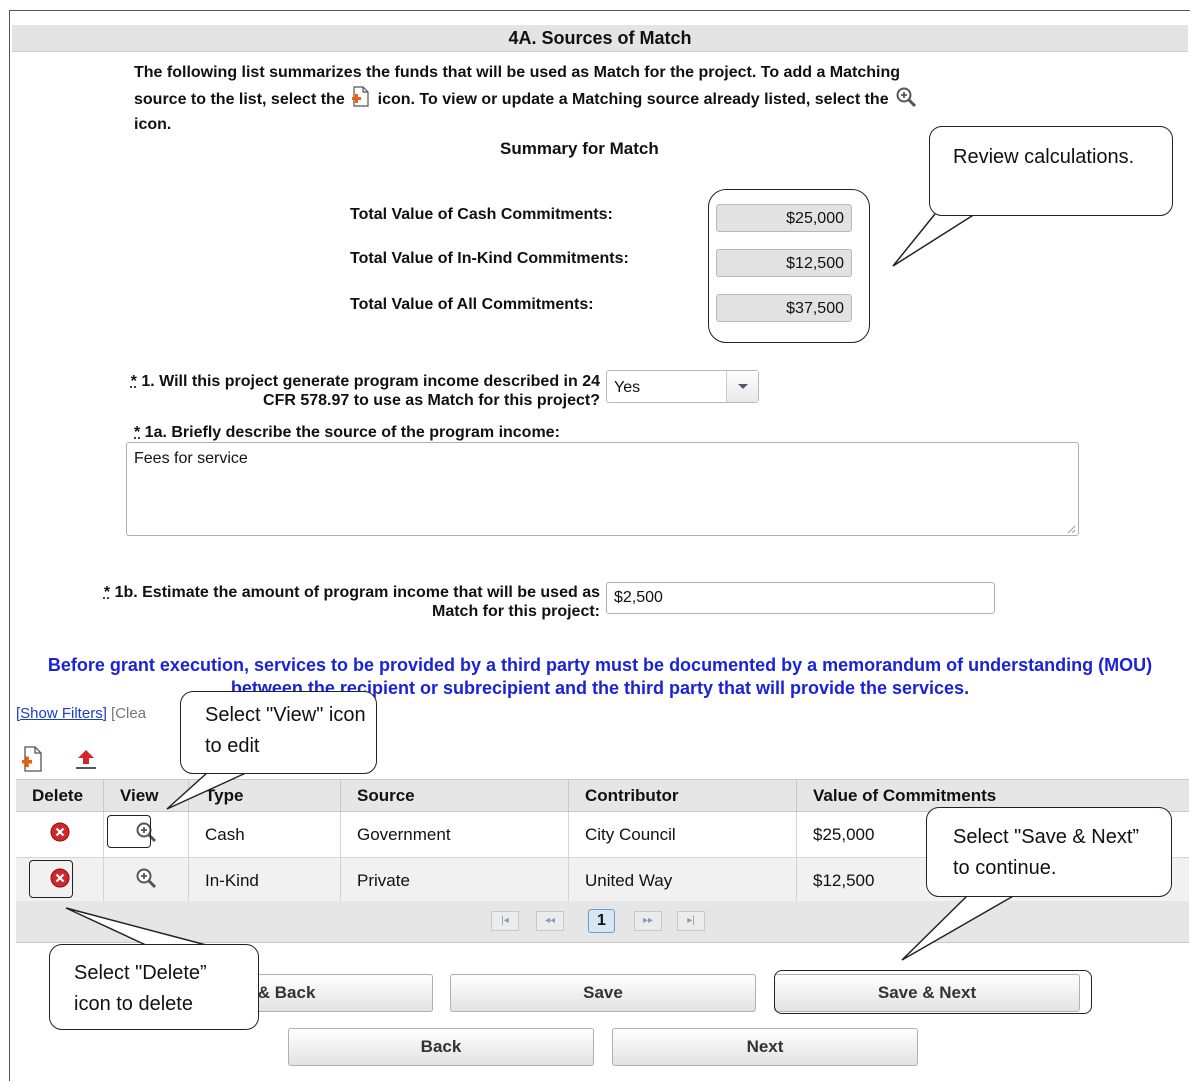 This screenshot has height=1081, width=1190. What do you see at coordinates (1049, 852) in the screenshot?
I see `callout-save-next: Select "Save & Next” to continue.` at bounding box center [1049, 852].